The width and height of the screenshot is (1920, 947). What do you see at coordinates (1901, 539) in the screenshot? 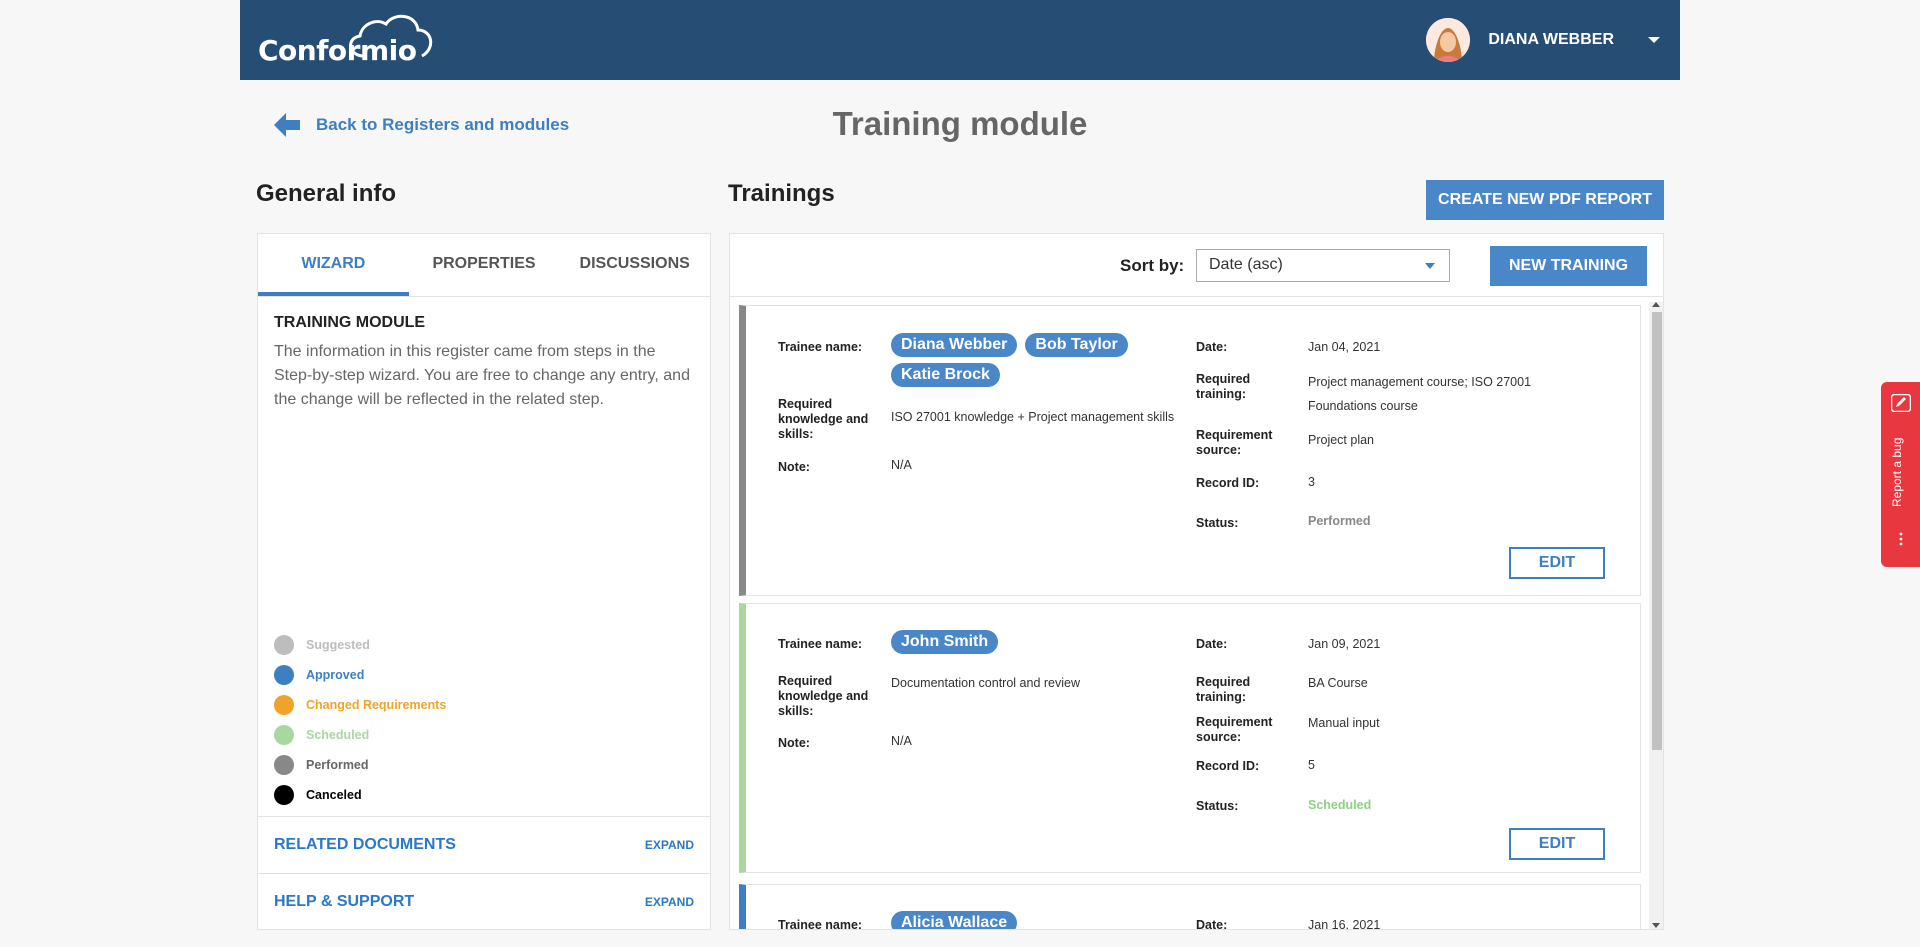
I see `more-dots-icon` at bounding box center [1901, 539].